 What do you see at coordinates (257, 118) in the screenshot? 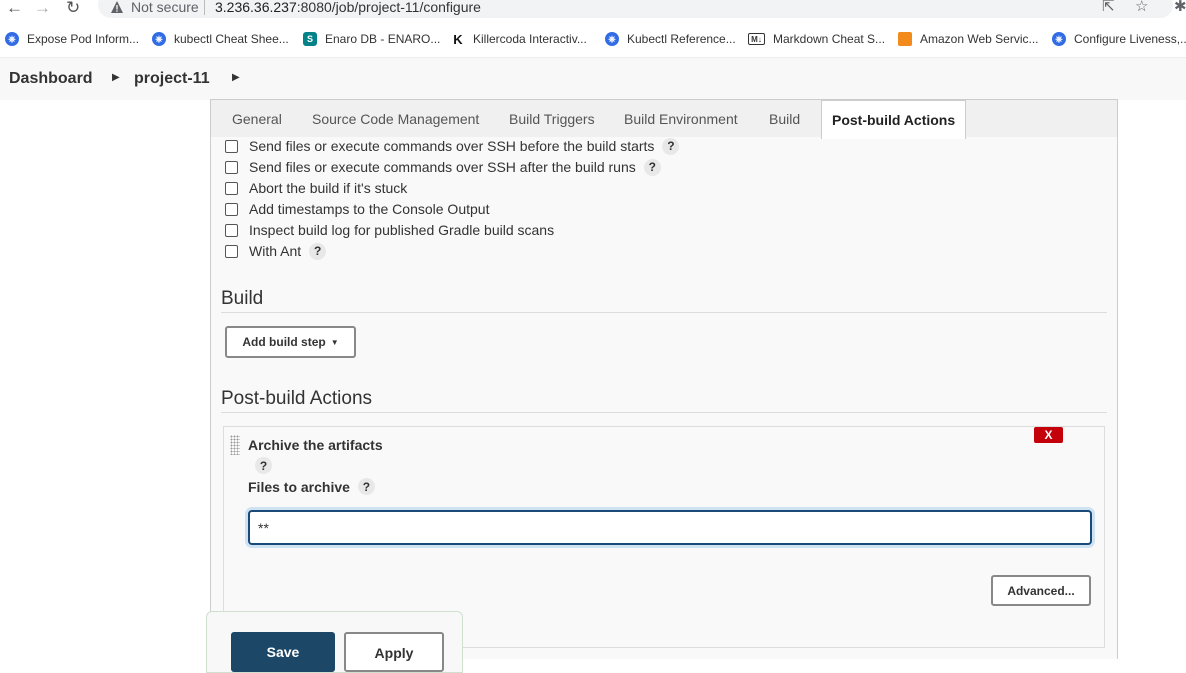
I see `tab-general: General` at bounding box center [257, 118].